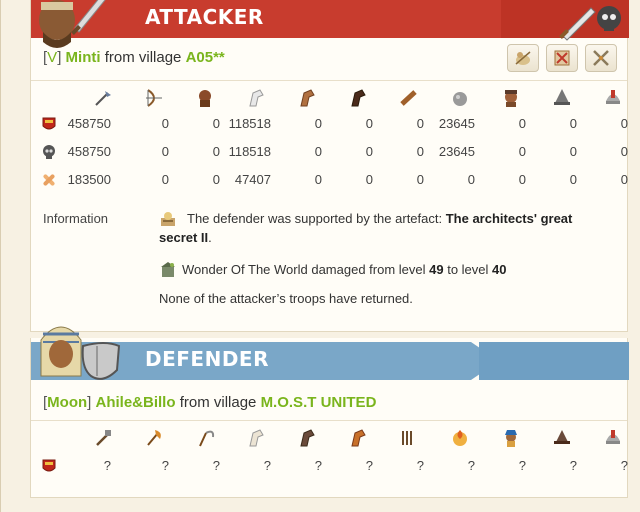  What do you see at coordinates (330, 19) in the screenshot?
I see `attacker-banner: ATTACKER` at bounding box center [330, 19].